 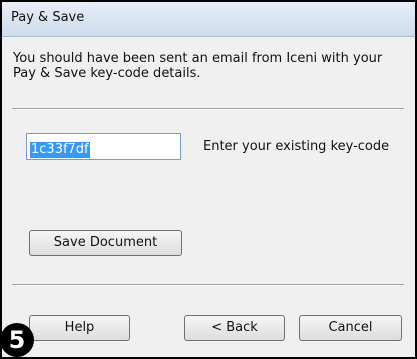 I want to click on separator-bottom, so click(x=208, y=285).